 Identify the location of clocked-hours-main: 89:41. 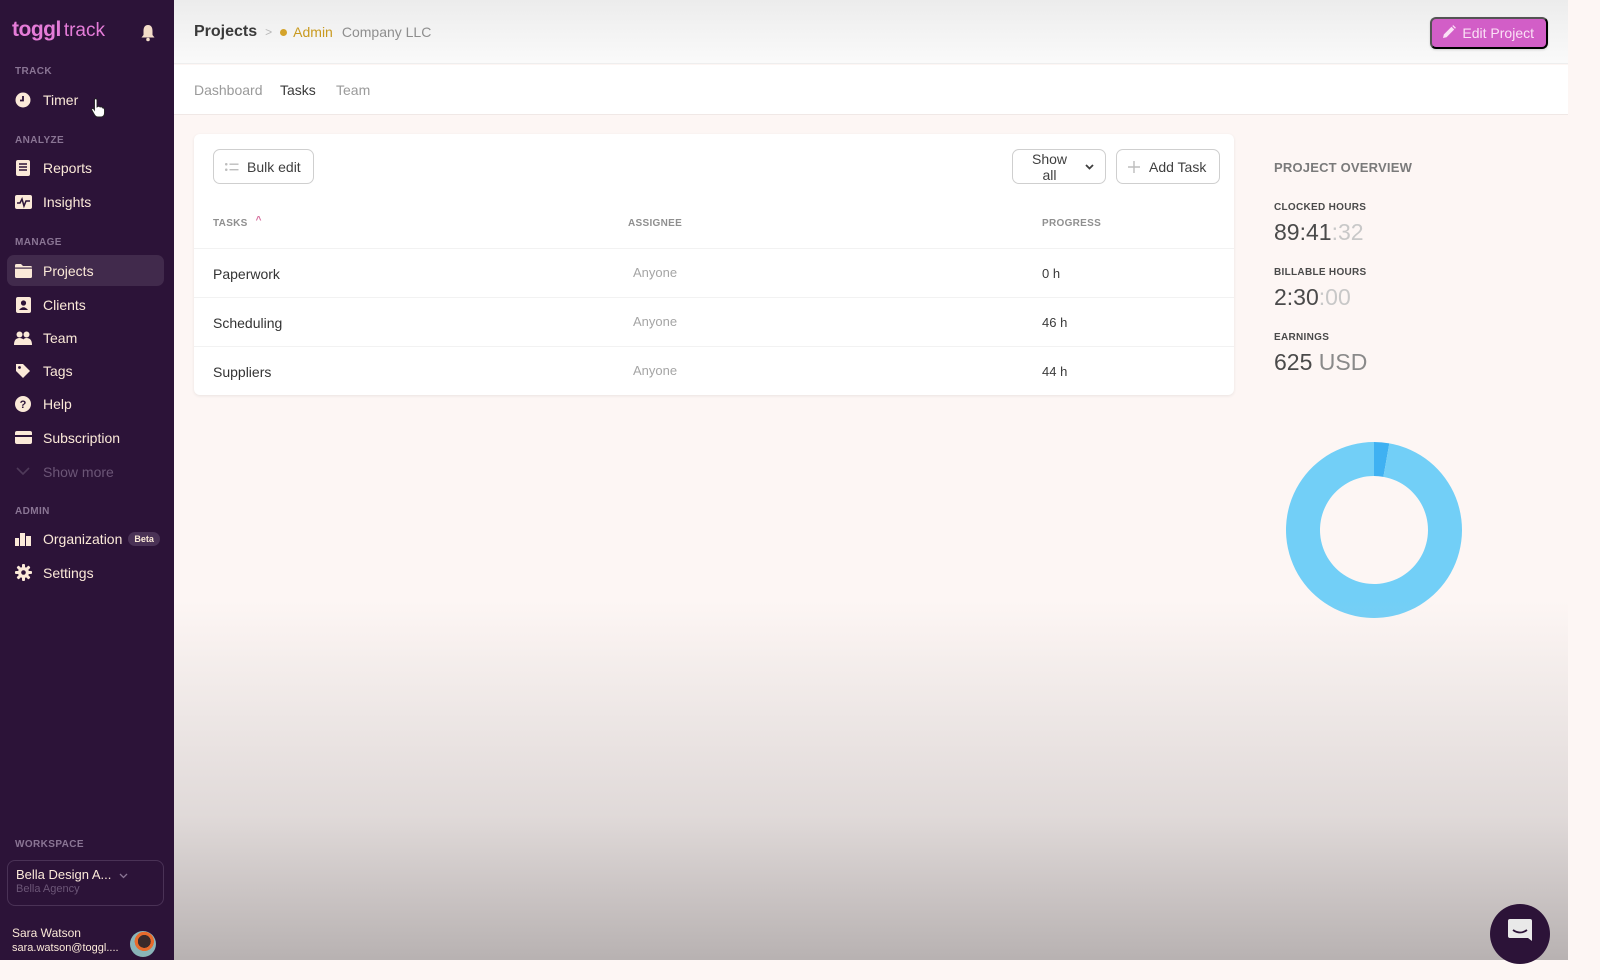
(1303, 232).